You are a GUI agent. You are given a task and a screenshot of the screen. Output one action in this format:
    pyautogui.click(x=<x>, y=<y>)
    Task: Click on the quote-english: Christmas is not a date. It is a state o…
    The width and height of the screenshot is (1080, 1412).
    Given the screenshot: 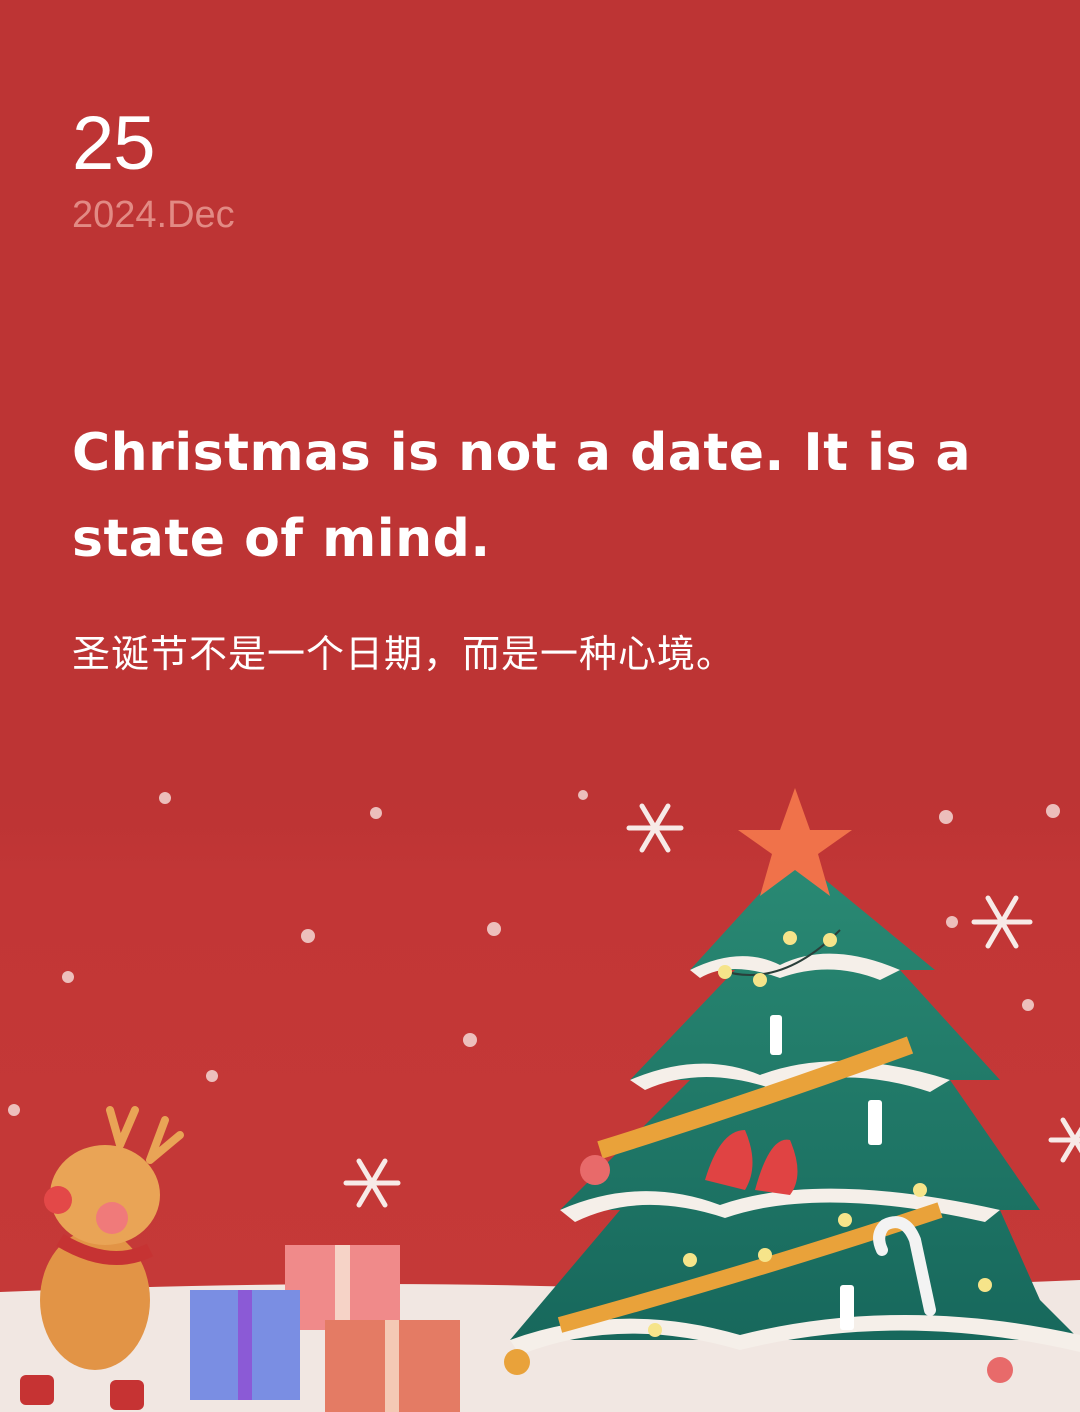 What is the action you would take?
    pyautogui.click(x=522, y=496)
    